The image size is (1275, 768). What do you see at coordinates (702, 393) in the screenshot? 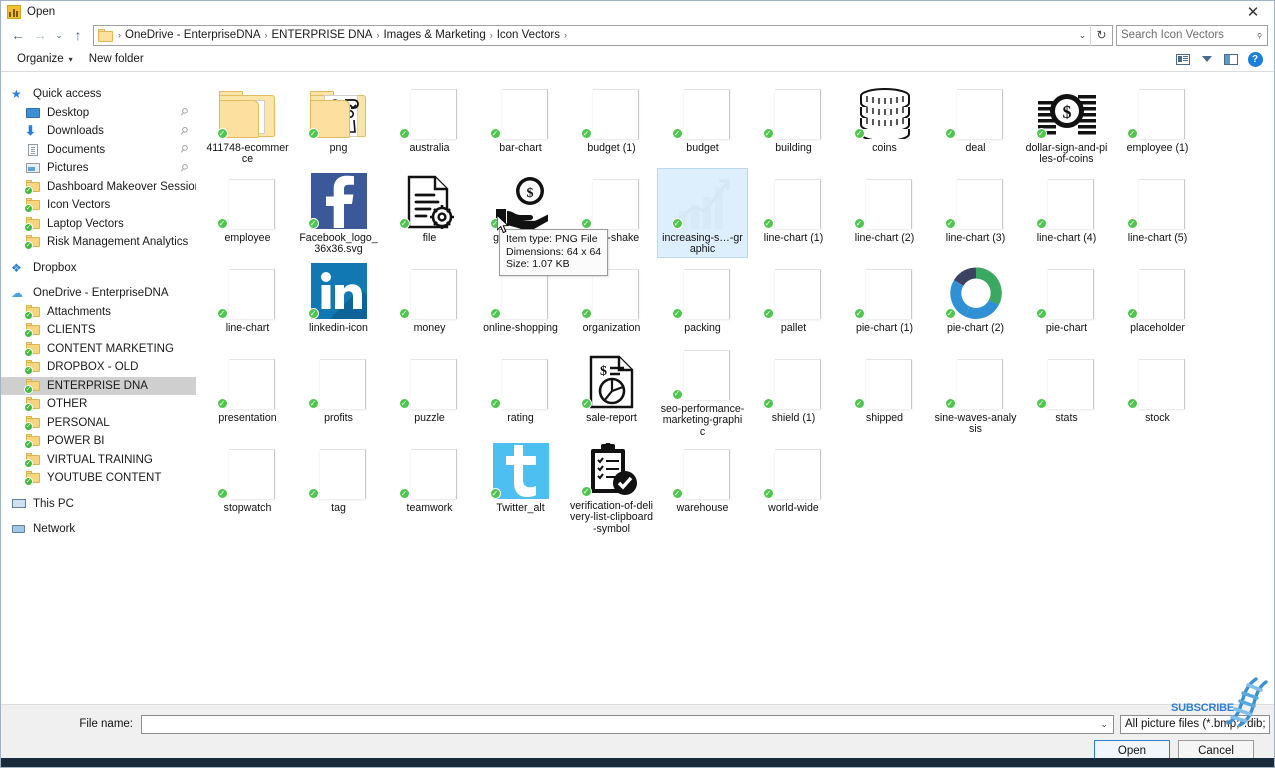
I see `file-item: ✓ seo-performance-marketing-graphic` at bounding box center [702, 393].